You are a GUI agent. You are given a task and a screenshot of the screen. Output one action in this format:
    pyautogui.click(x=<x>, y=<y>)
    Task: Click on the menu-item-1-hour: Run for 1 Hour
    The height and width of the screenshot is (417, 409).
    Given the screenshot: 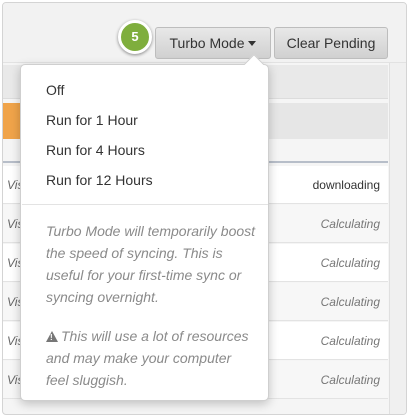 What is the action you would take?
    pyautogui.click(x=145, y=120)
    